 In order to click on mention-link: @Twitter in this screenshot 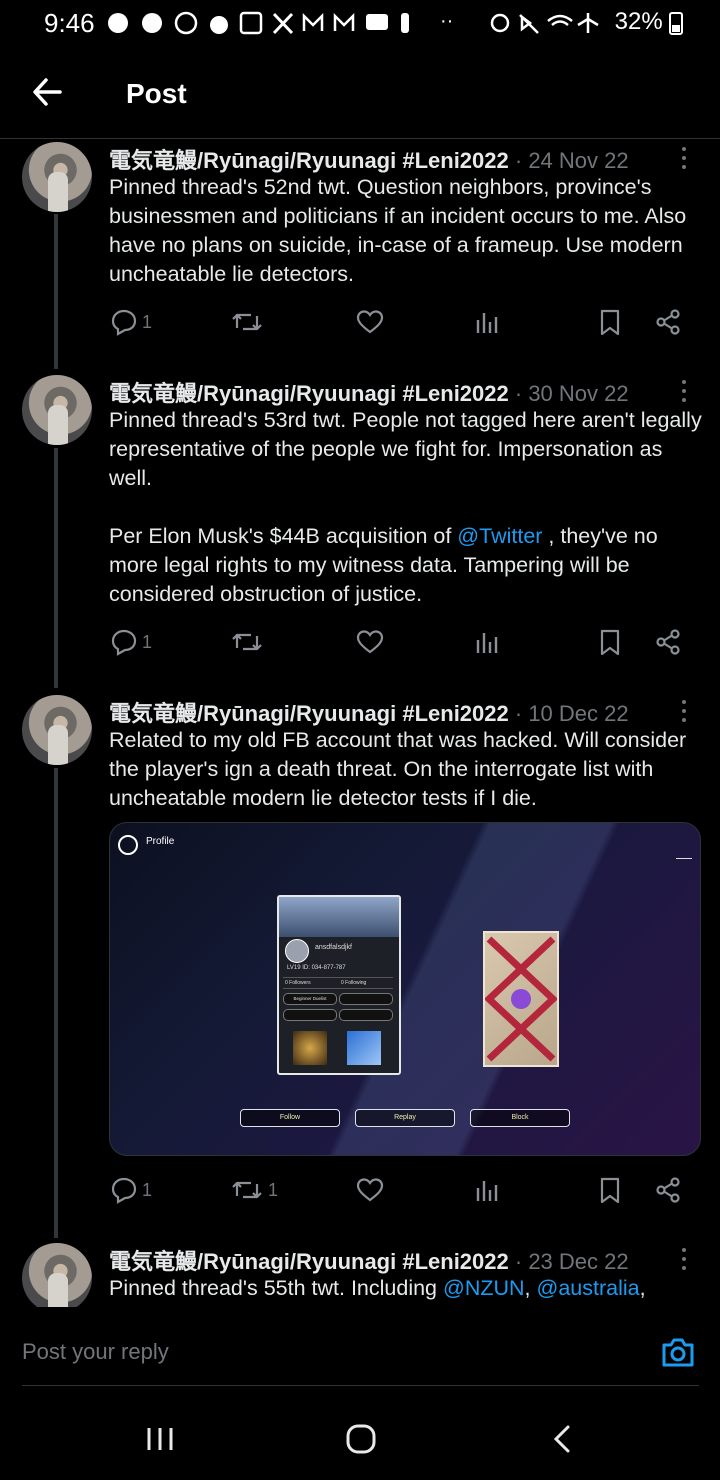, I will do `click(499, 536)`.